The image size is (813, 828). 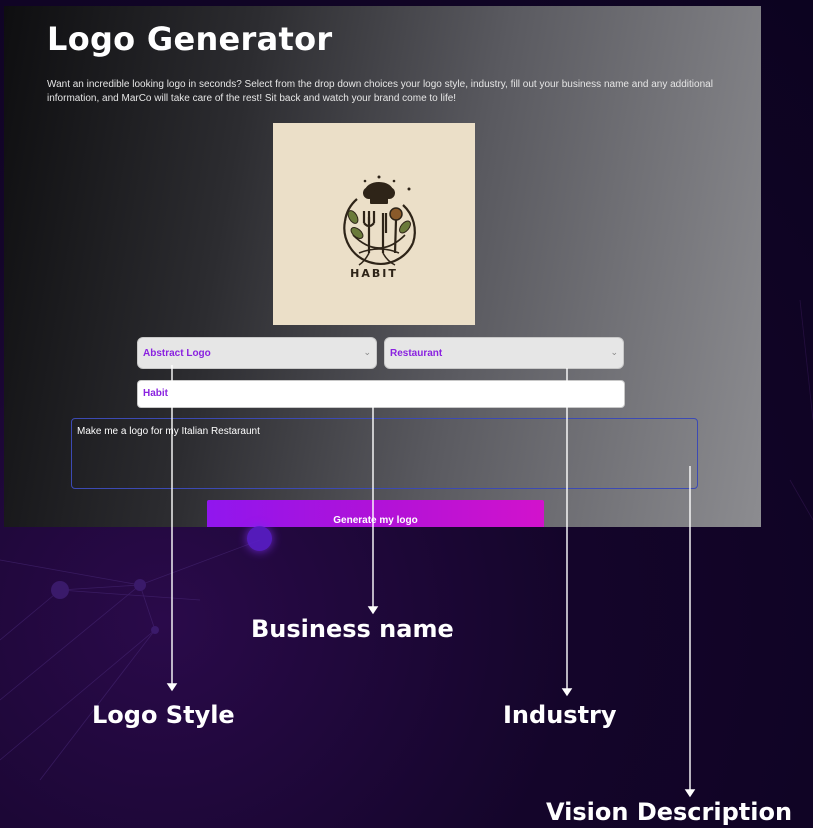 What do you see at coordinates (375, 513) in the screenshot?
I see `generate-logo-button: Generate my logo` at bounding box center [375, 513].